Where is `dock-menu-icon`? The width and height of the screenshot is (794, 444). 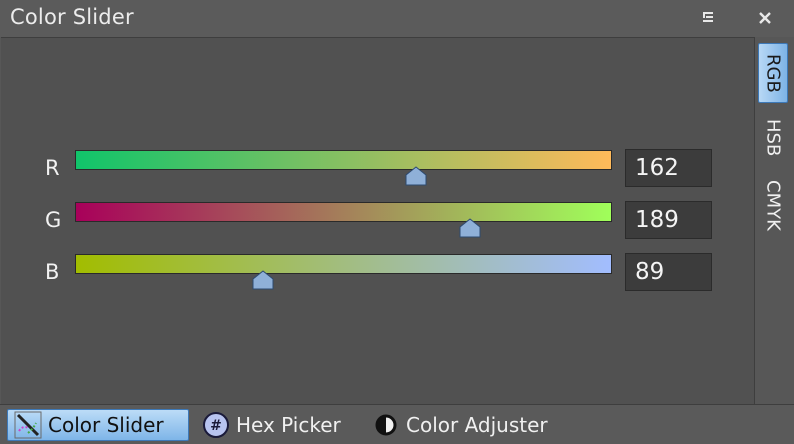
dock-menu-icon is located at coordinates (708, 18).